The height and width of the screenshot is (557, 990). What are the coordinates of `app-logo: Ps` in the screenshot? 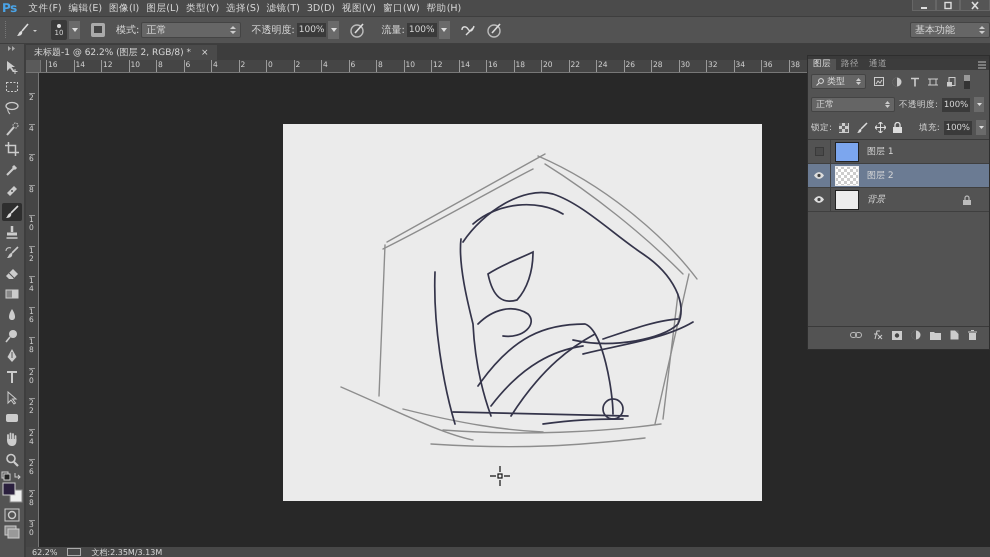 It's located at (9, 8).